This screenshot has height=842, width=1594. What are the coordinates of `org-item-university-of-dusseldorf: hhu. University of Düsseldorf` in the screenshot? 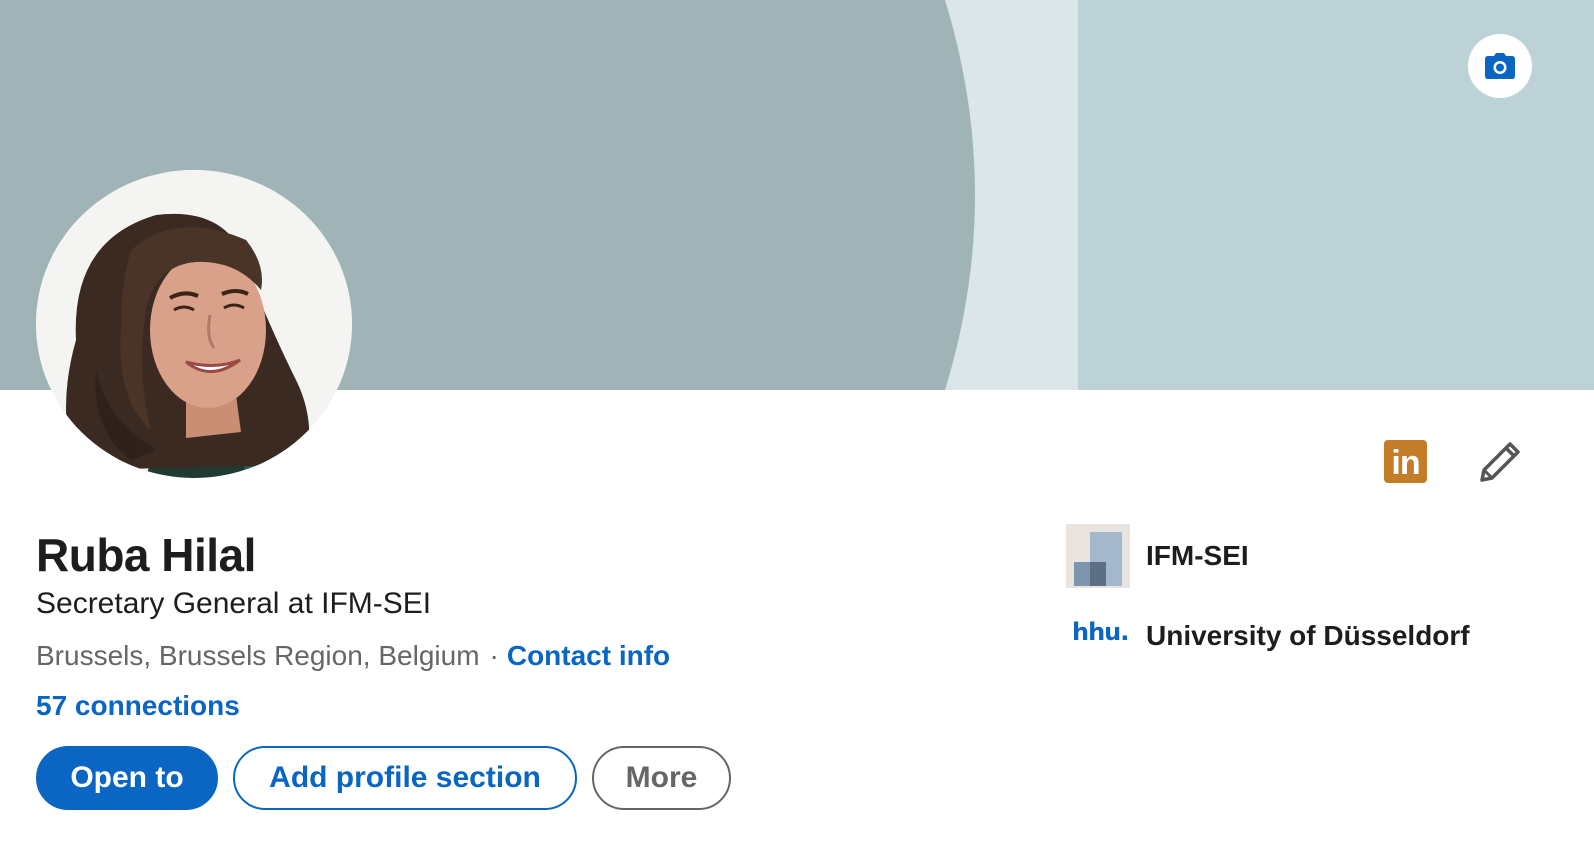 It's located at (1268, 636).